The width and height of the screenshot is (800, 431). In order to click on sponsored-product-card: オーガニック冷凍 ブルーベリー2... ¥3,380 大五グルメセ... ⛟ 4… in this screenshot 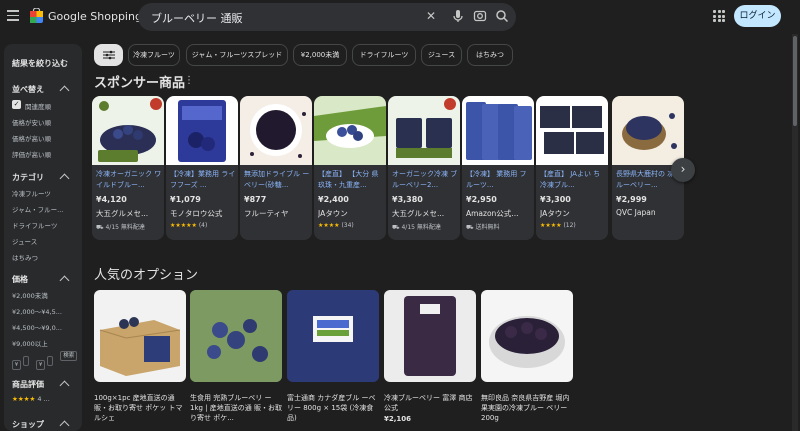, I will do `click(424, 168)`.